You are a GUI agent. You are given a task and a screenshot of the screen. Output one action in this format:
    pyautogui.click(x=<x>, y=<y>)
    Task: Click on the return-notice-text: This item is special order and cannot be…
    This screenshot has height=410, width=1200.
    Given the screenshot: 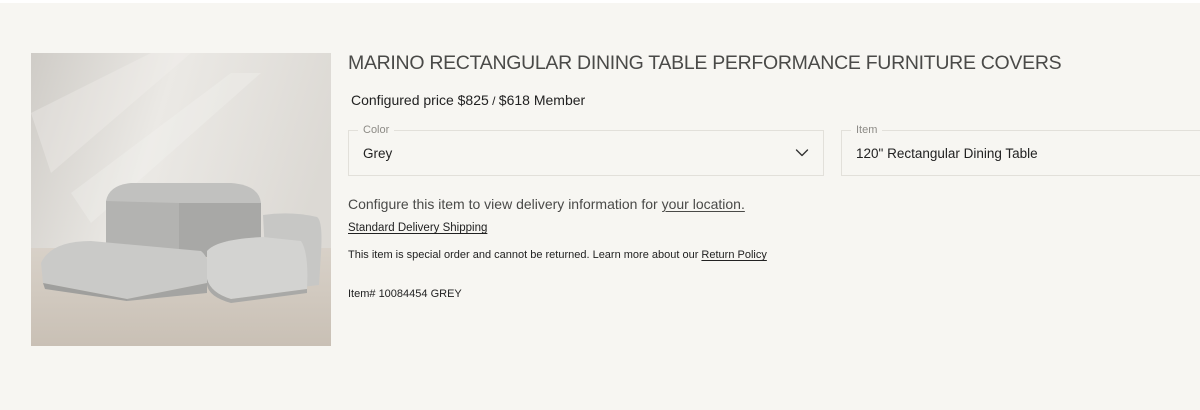 What is the action you would take?
    pyautogui.click(x=525, y=255)
    